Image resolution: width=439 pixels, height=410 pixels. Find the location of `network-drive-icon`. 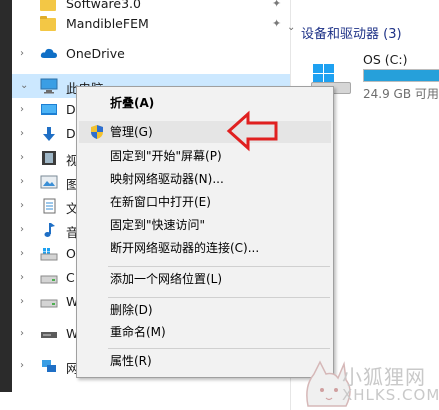

network-drive-icon is located at coordinates (49, 334).